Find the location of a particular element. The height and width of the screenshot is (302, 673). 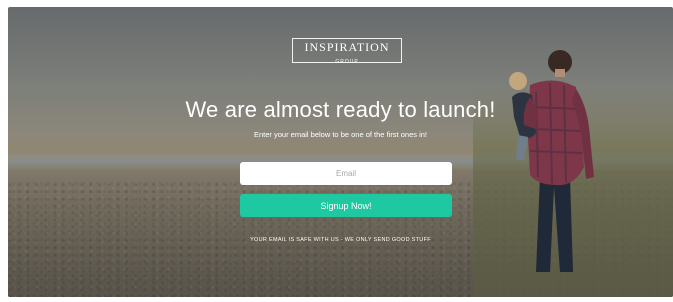

brand-tagline: GROUP is located at coordinates (347, 62).